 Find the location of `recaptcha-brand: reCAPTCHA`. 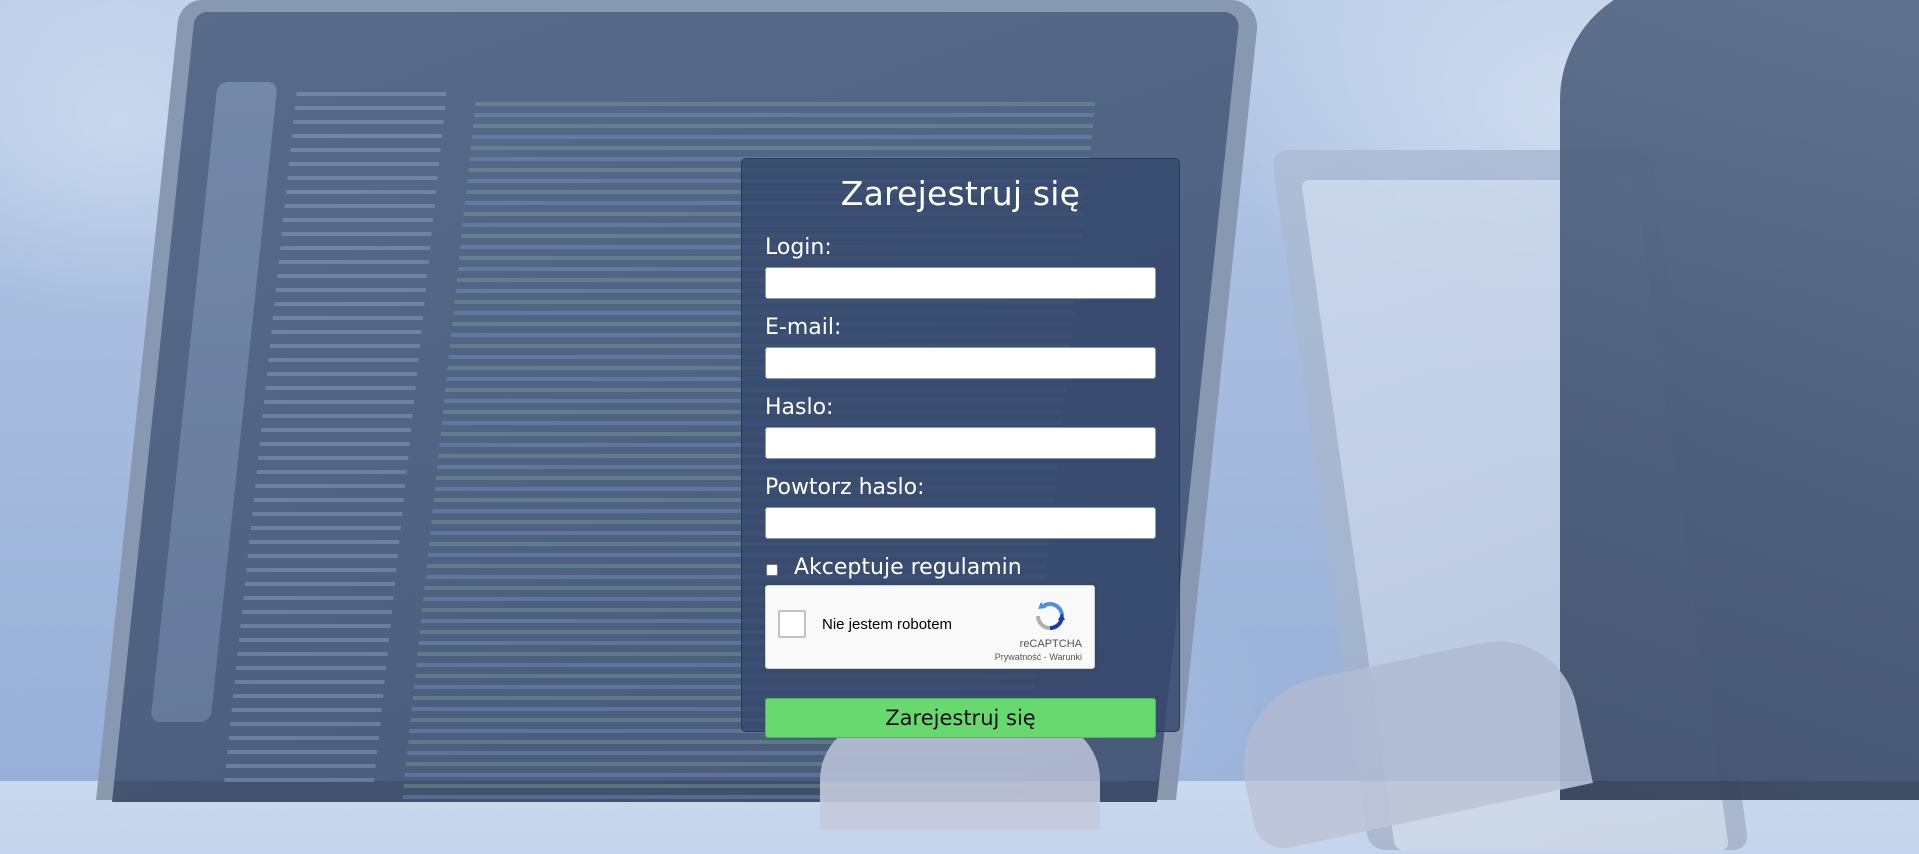

recaptcha-brand: reCAPTCHA is located at coordinates (1050, 644).